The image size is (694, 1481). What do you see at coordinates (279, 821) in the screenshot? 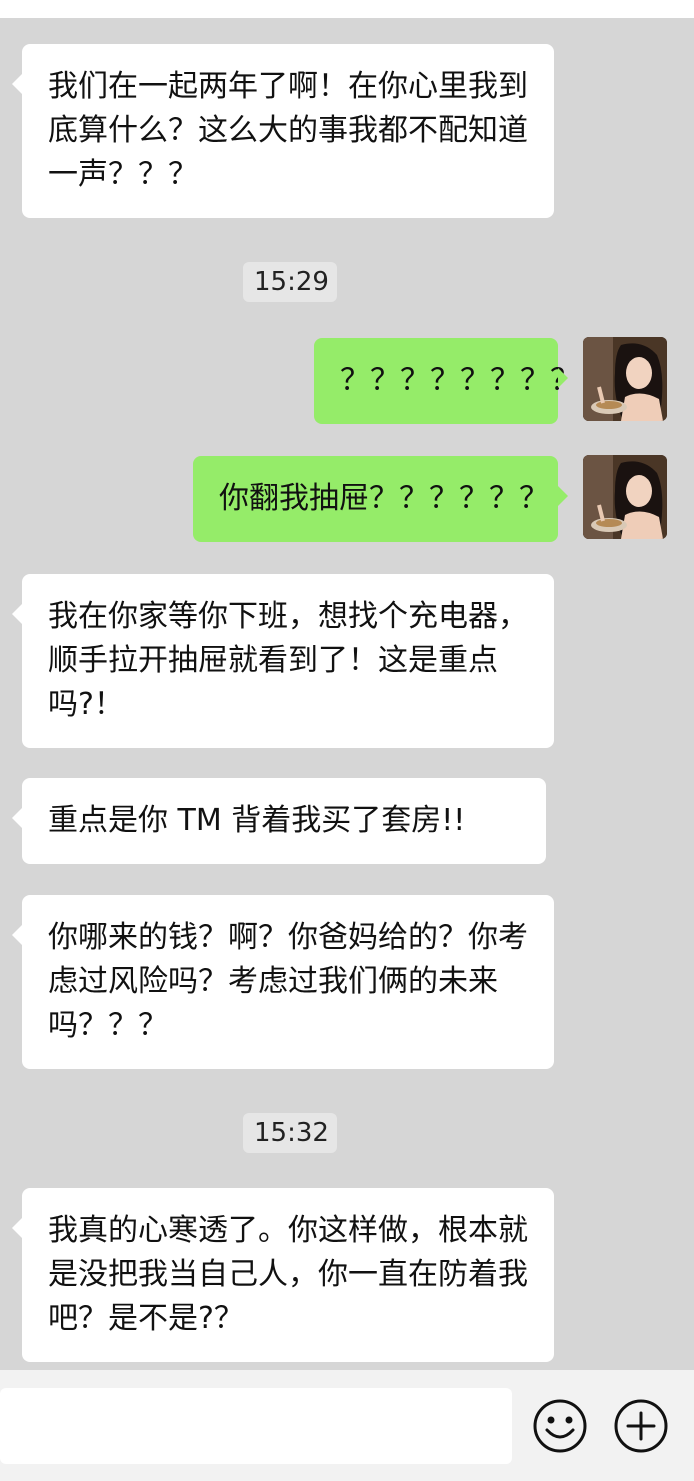
I see `received-message: 重点是你 TM 背着我买了套房!!` at bounding box center [279, 821].